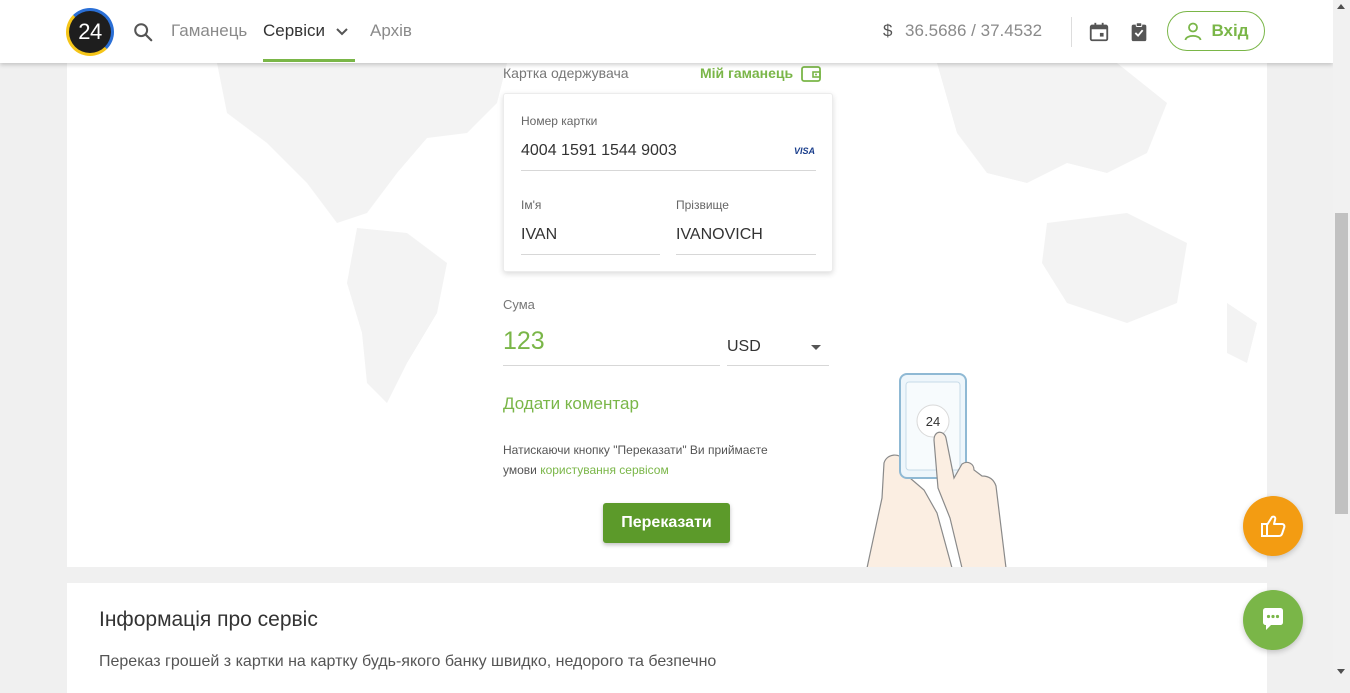  What do you see at coordinates (1099, 32) in the screenshot?
I see `calendar-icon` at bounding box center [1099, 32].